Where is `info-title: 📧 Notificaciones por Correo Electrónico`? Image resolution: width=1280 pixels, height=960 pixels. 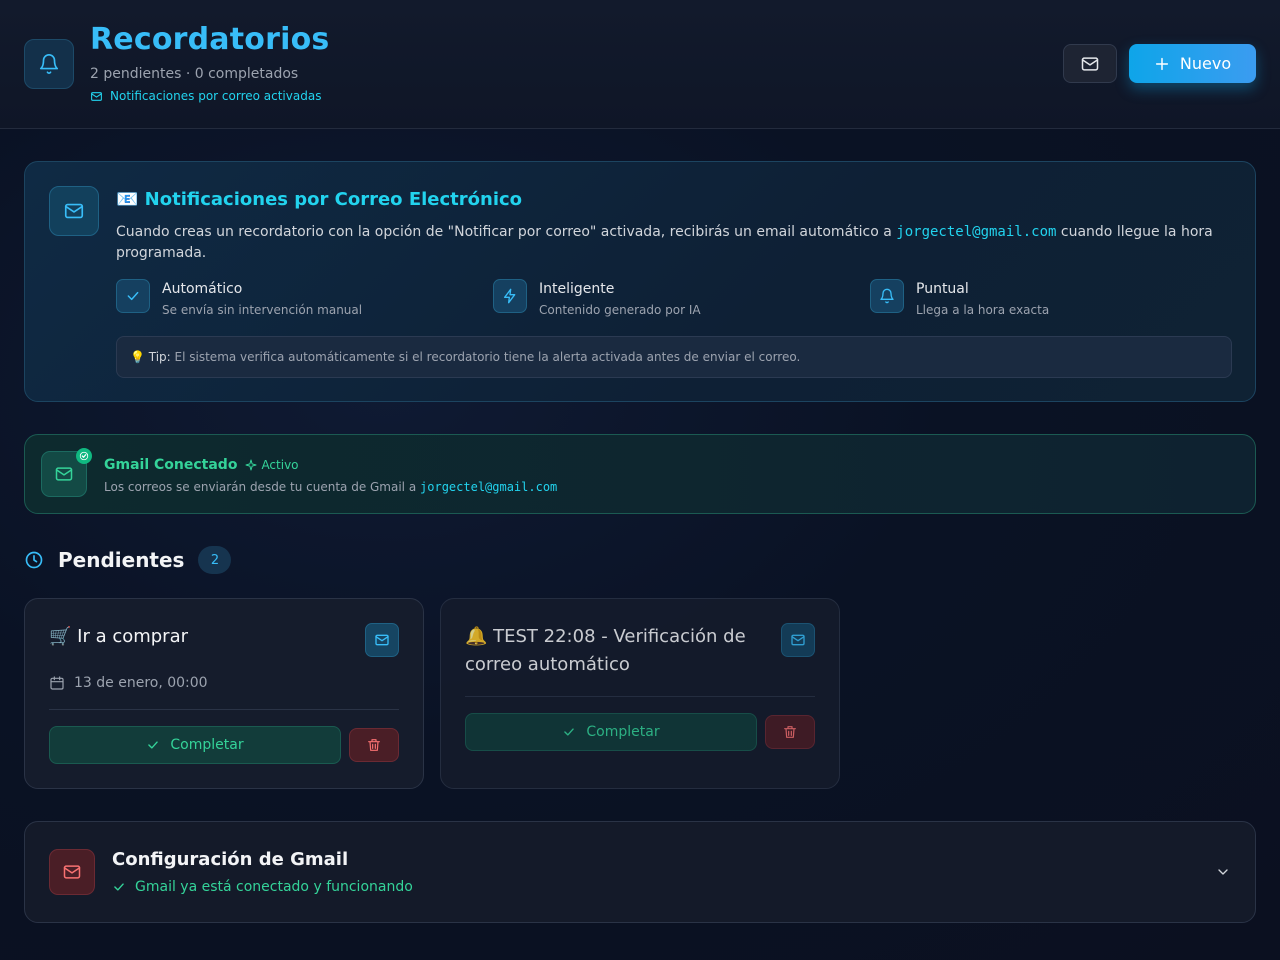 info-title: 📧 Notificaciones por Correo Electrónico is located at coordinates (319, 199).